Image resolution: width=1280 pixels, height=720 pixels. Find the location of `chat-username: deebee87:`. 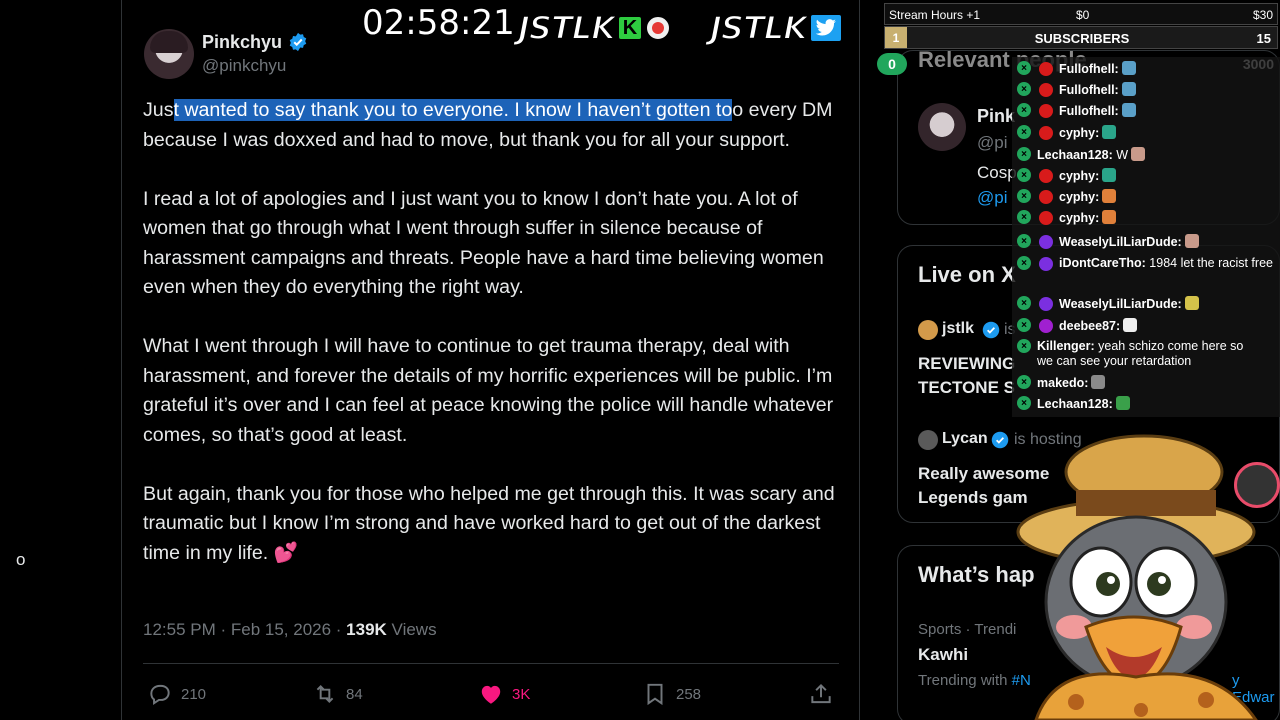

chat-username: deebee87: is located at coordinates (1098, 326).